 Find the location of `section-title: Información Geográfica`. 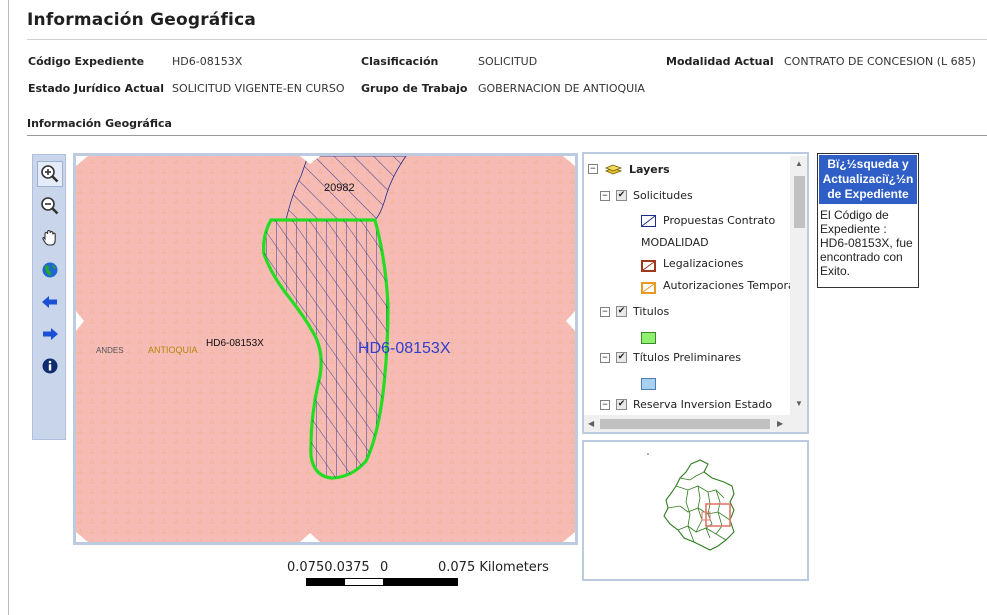

section-title: Información Geográfica is located at coordinates (99, 123).